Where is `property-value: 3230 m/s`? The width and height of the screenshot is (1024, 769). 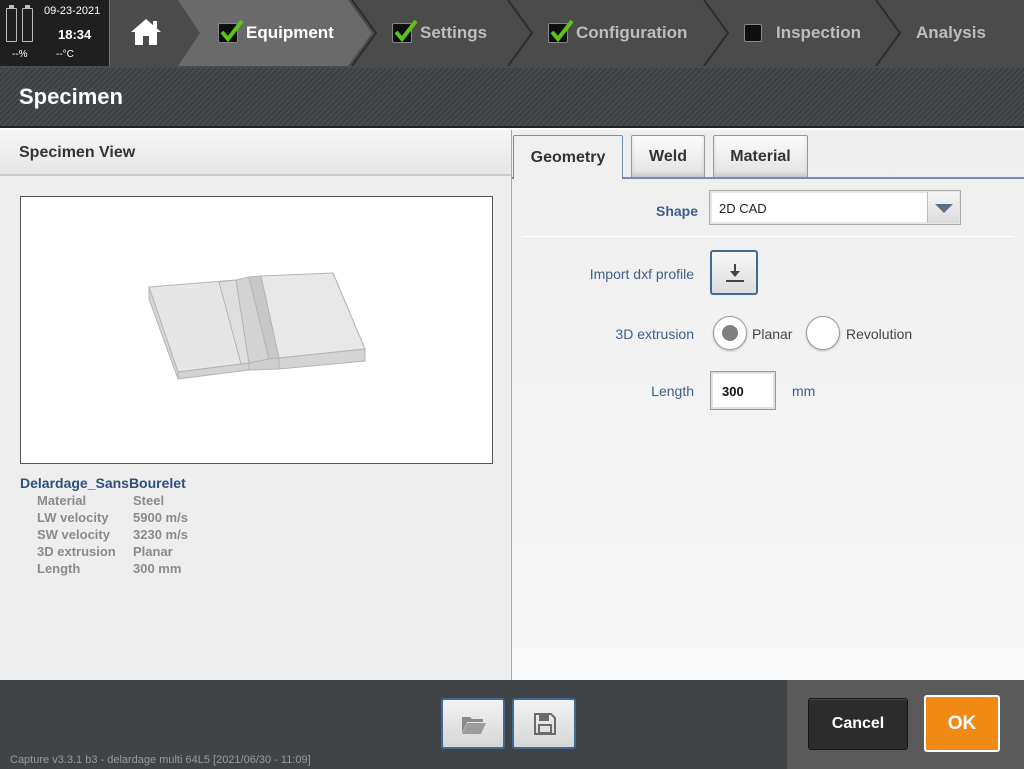 property-value: 3230 m/s is located at coordinates (160, 534).